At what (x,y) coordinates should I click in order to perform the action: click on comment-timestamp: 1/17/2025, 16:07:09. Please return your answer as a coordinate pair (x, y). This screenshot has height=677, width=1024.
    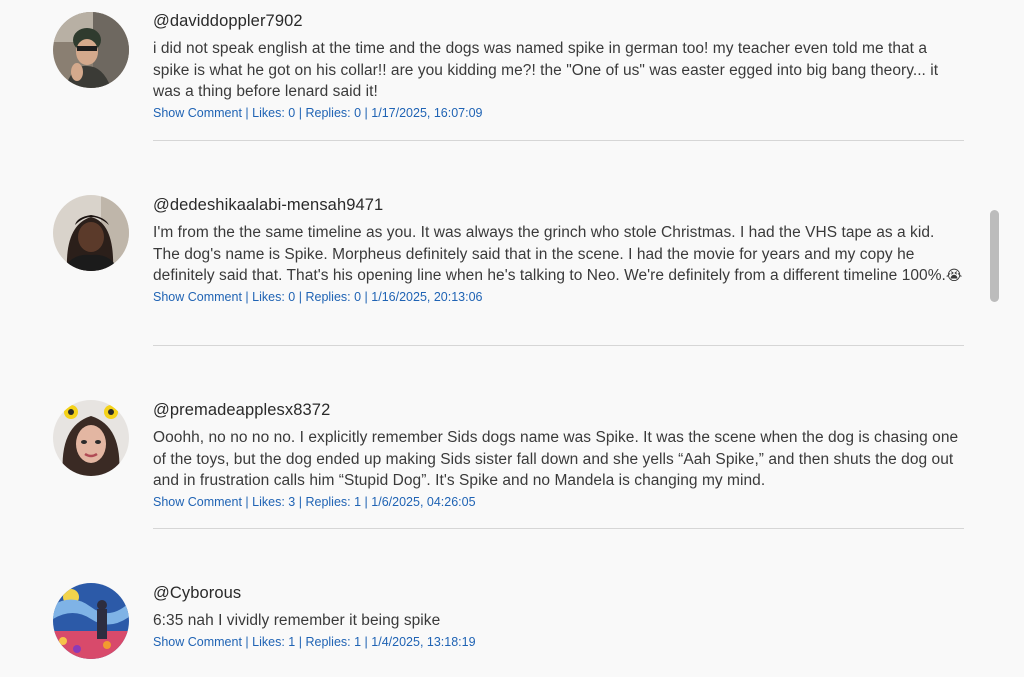
    Looking at the image, I should click on (427, 113).